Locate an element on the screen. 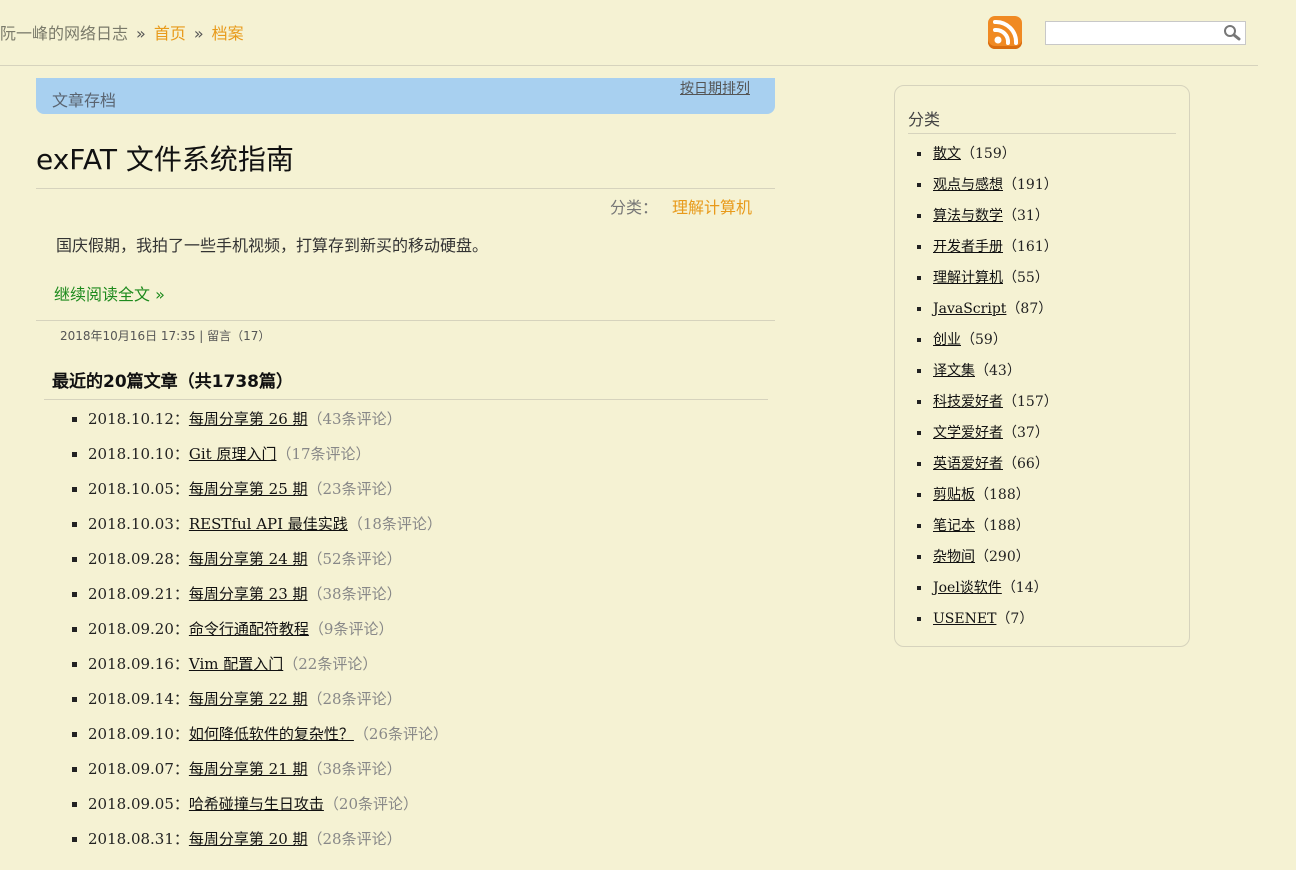 This screenshot has height=870, width=1296. comment-count: （23条评论） is located at coordinates (354, 489).